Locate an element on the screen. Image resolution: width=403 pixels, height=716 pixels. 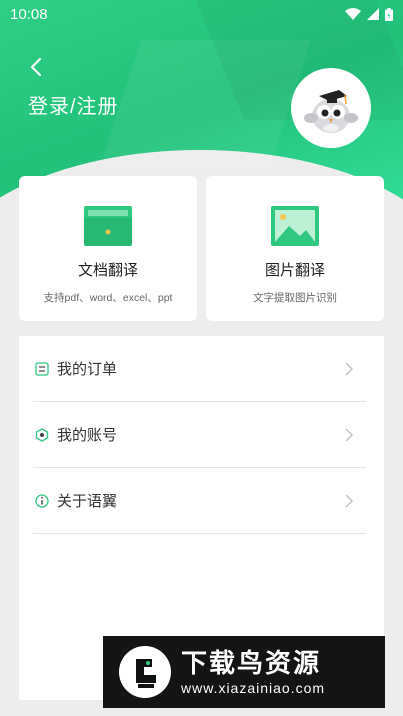
order-list-icon is located at coordinates (42, 368).